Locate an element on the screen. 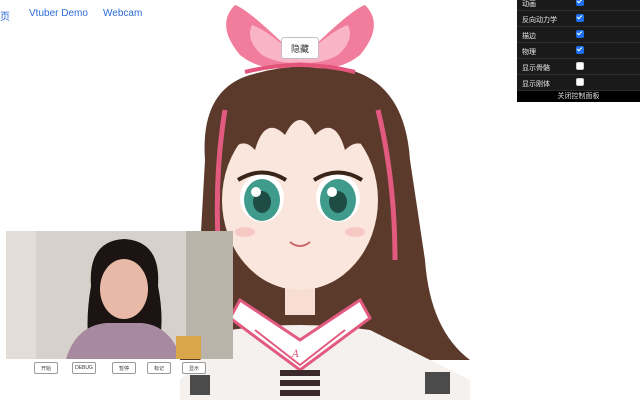  outline-checkbox is located at coordinates (580, 34).